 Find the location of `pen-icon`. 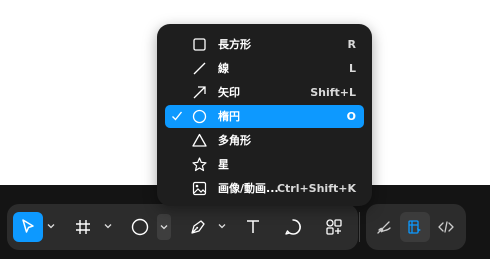

pen-icon is located at coordinates (198, 227).